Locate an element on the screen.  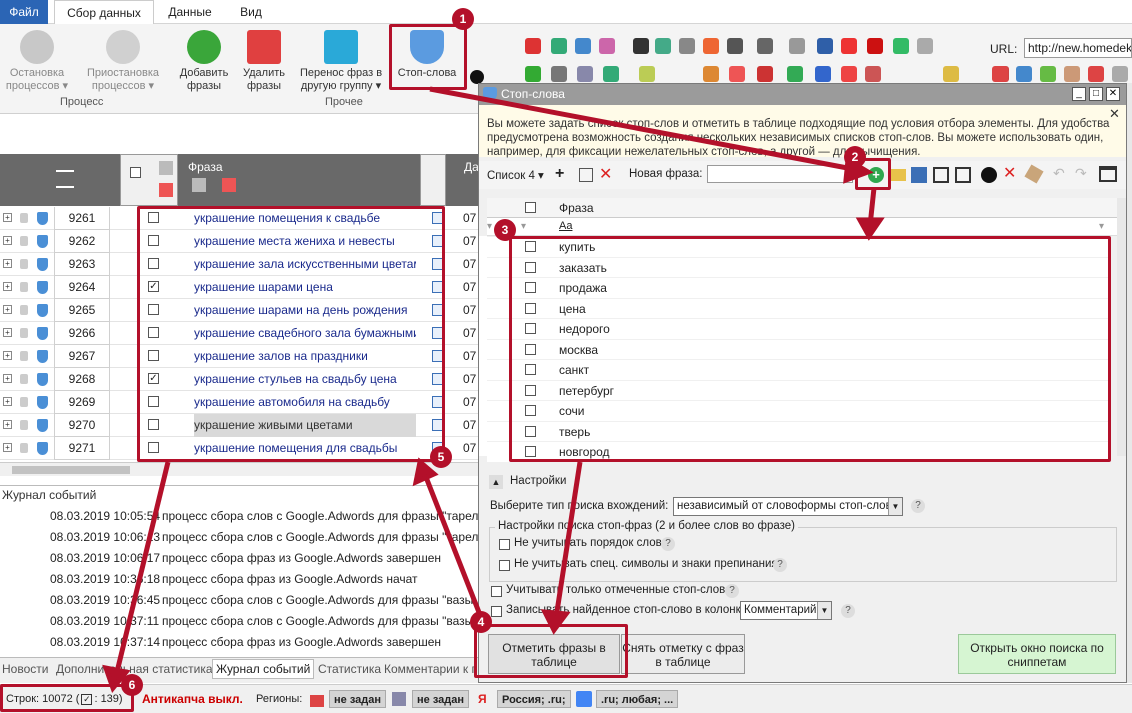
badge-5: 5 is located at coordinates (441, 457).